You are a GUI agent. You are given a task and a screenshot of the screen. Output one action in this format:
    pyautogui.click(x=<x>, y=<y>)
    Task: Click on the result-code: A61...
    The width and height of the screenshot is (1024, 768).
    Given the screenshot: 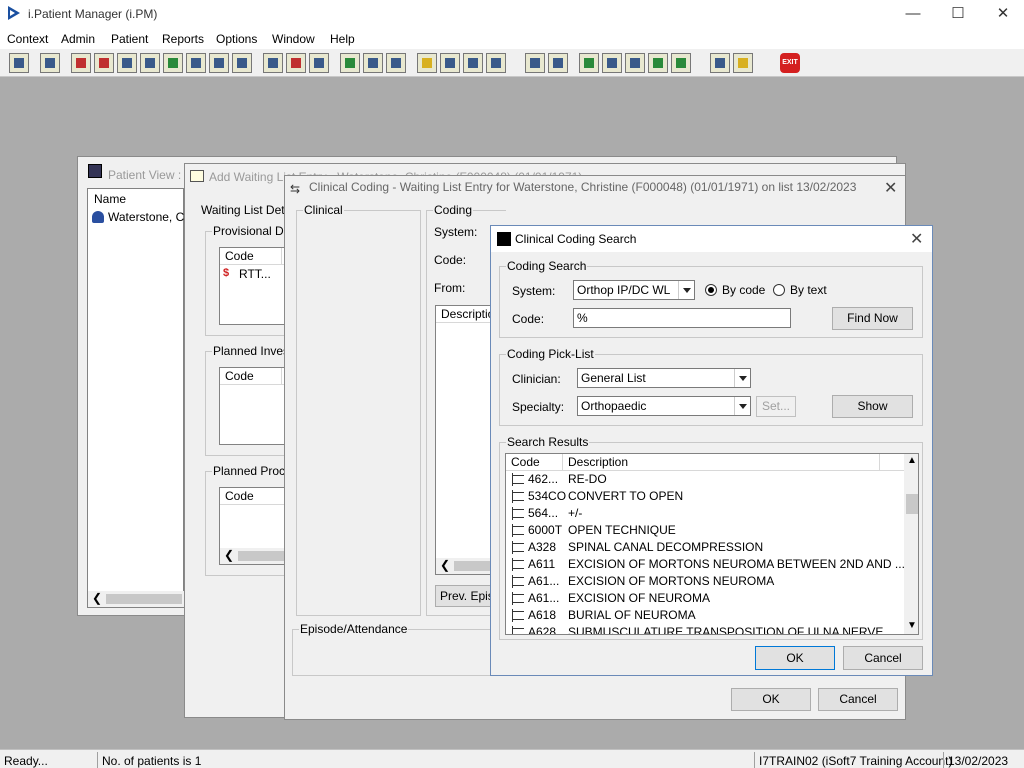 What is the action you would take?
    pyautogui.click(x=544, y=581)
    